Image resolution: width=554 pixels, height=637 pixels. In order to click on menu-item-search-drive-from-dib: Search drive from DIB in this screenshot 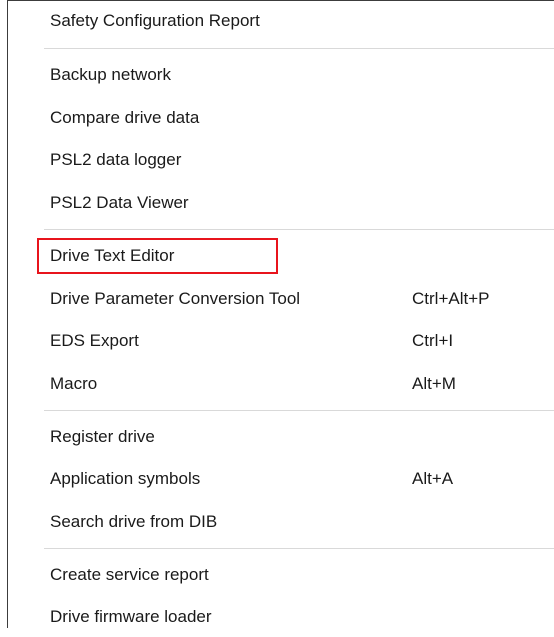, I will do `click(281, 522)`.